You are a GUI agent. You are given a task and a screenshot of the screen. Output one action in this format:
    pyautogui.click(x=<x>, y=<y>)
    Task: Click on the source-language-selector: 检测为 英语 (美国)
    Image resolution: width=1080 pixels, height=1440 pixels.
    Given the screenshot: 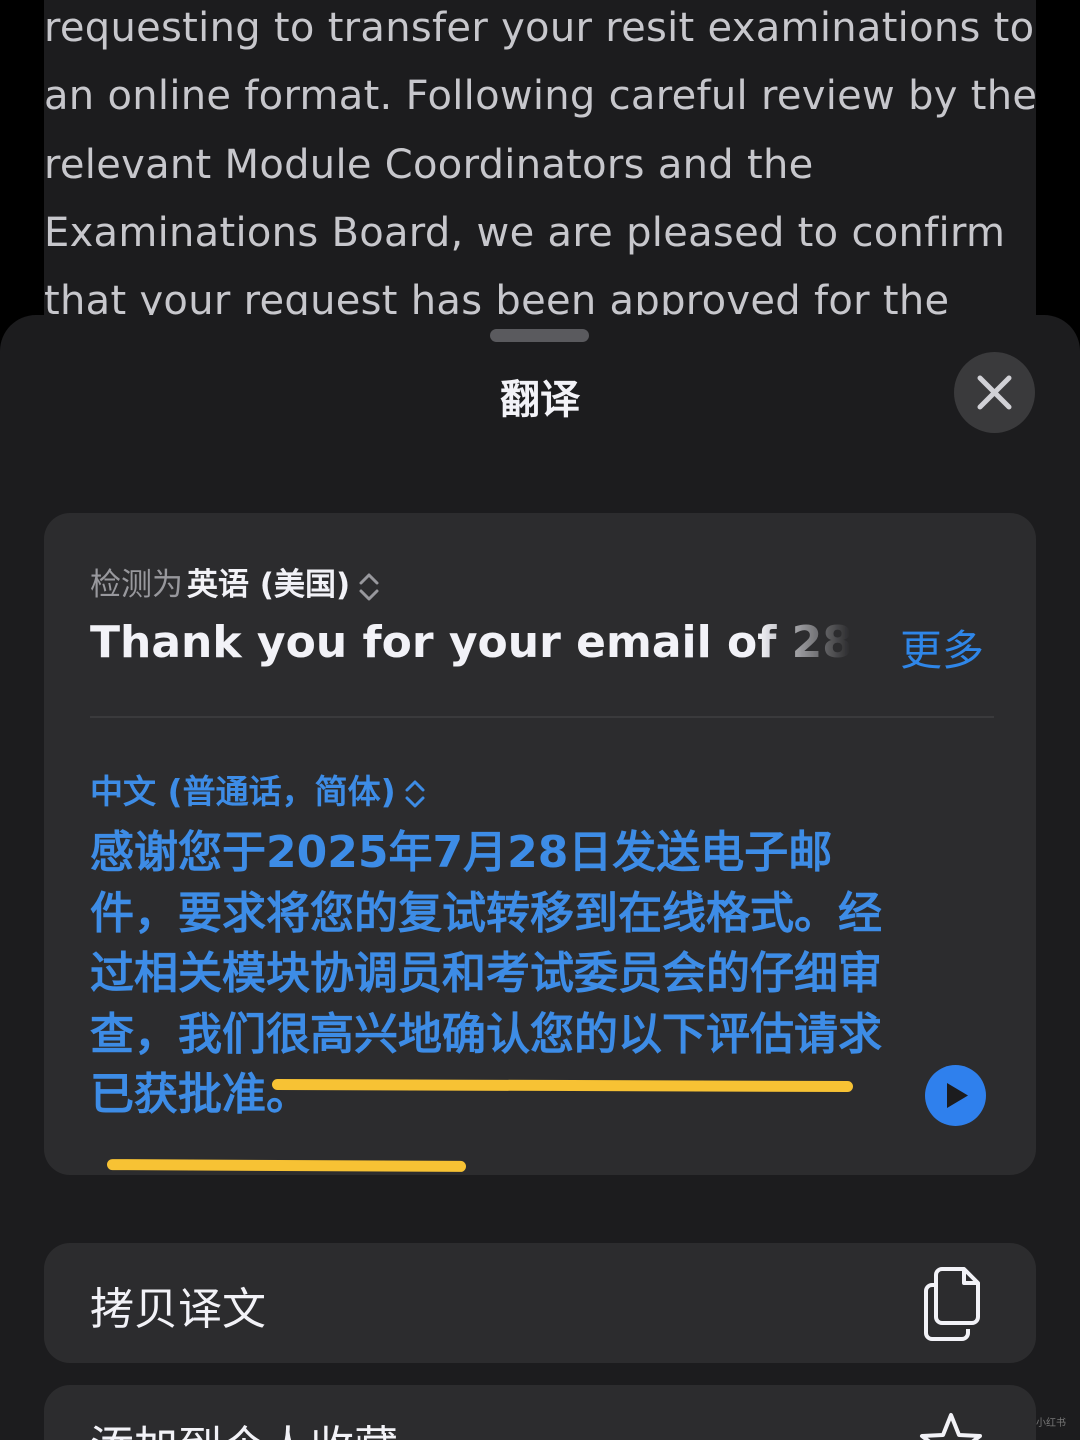 What is the action you would take?
    pyautogui.click(x=235, y=581)
    